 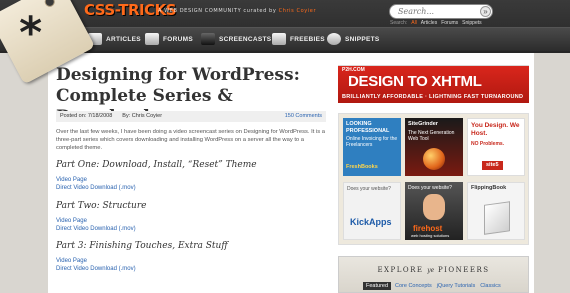 What do you see at coordinates (372, 142) in the screenshot?
I see `ad-line2: Online Invoicing for the Freelancers` at bounding box center [372, 142].